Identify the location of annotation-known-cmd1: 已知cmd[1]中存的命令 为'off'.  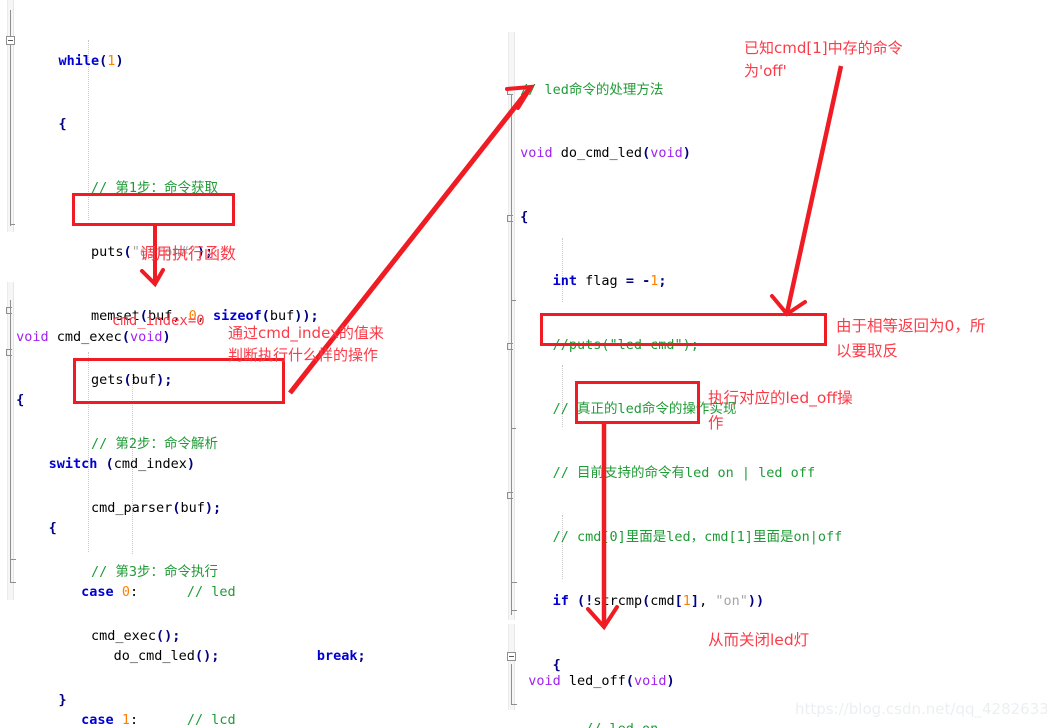
(823, 59).